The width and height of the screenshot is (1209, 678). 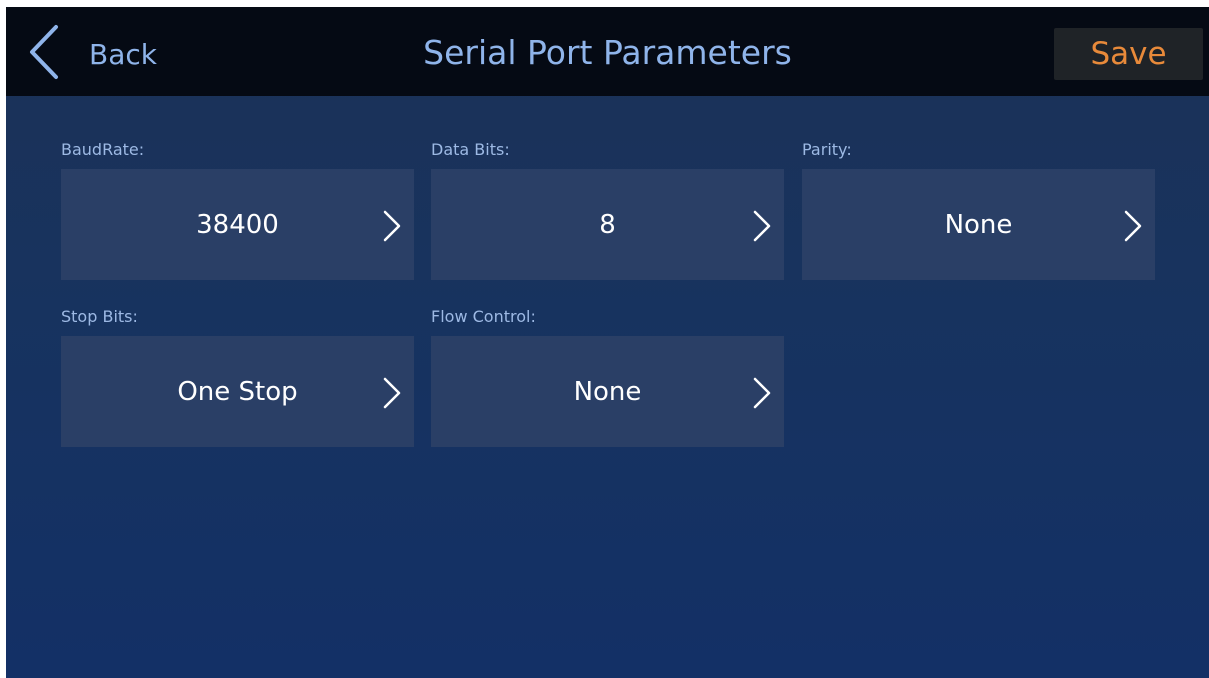 I want to click on save-button: Save, so click(x=1128, y=54).